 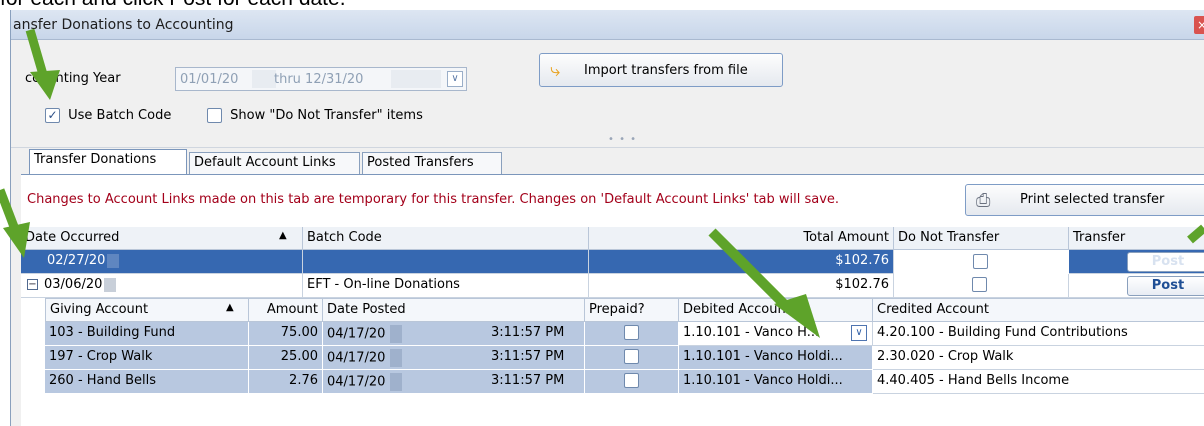 What do you see at coordinates (73, 284) in the screenshot?
I see `date-value: 03/06/20` at bounding box center [73, 284].